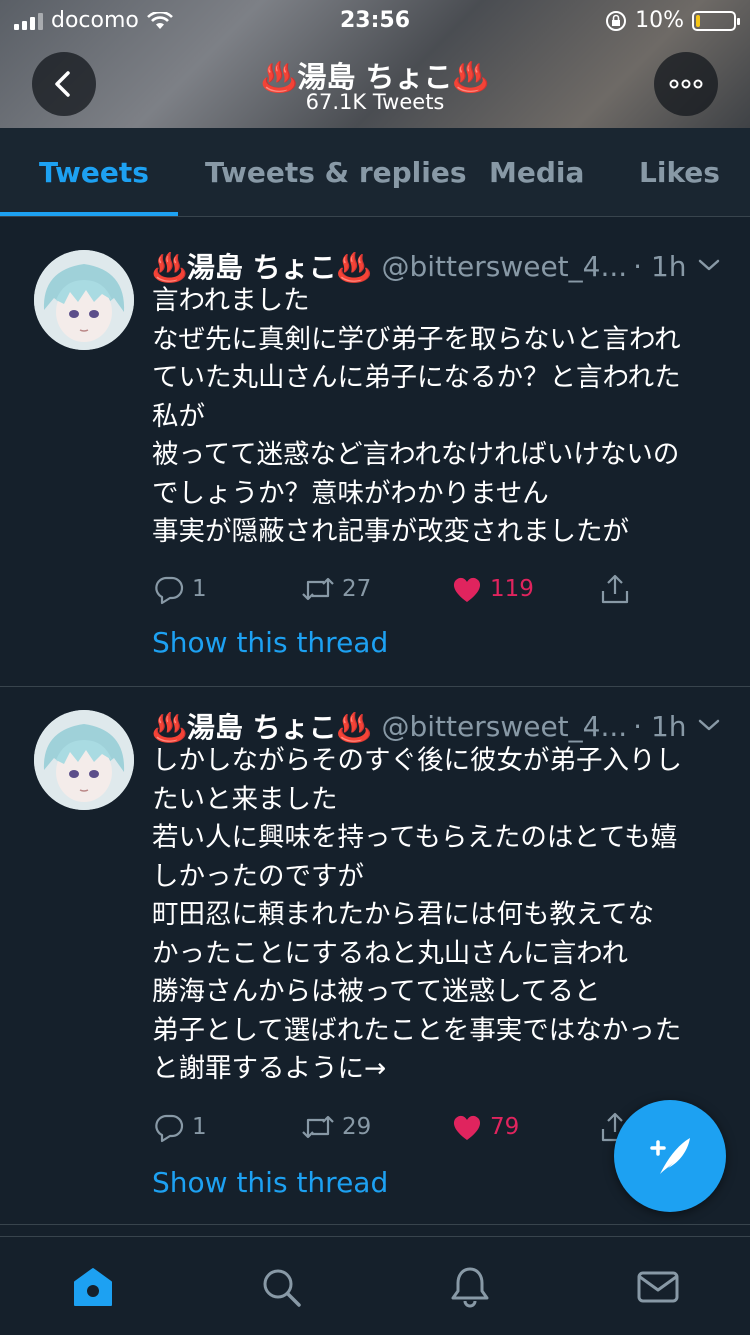  Describe the element at coordinates (350, 493) in the screenshot. I see `tweet-text-line: でしょうか？意味がわかりません` at that location.